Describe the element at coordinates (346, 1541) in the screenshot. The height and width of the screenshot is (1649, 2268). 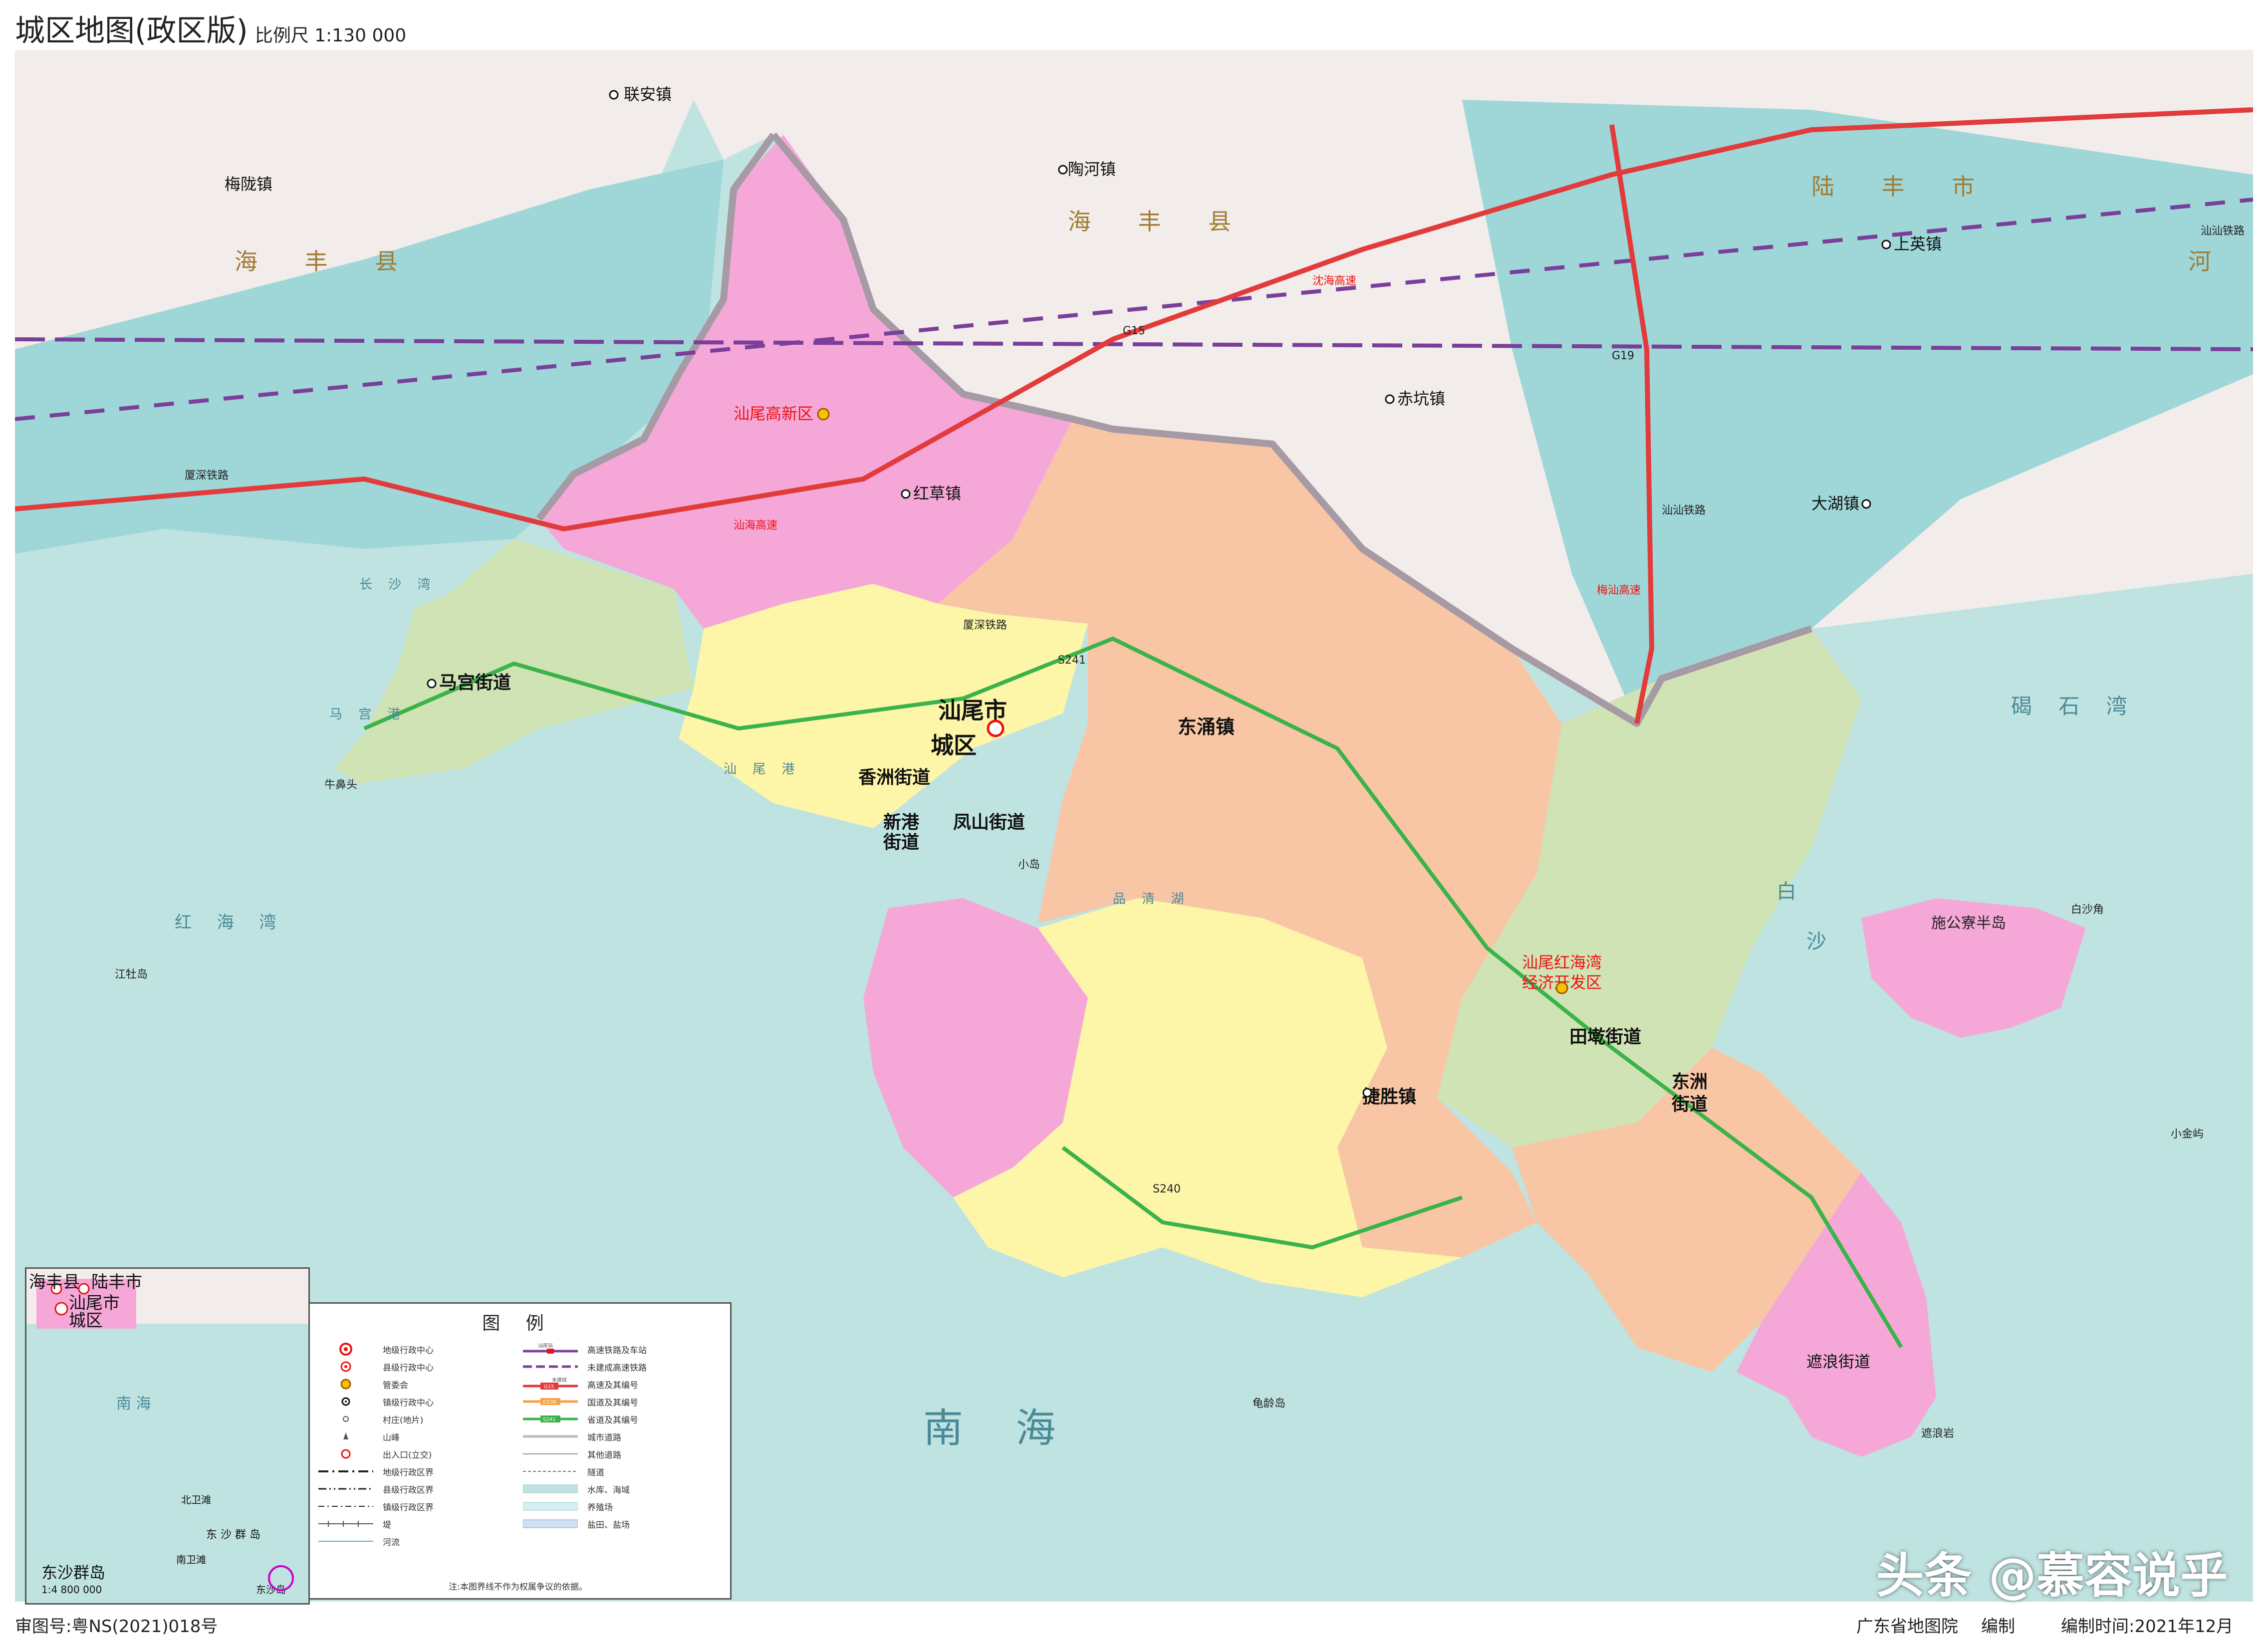
I see `river-icon` at that location.